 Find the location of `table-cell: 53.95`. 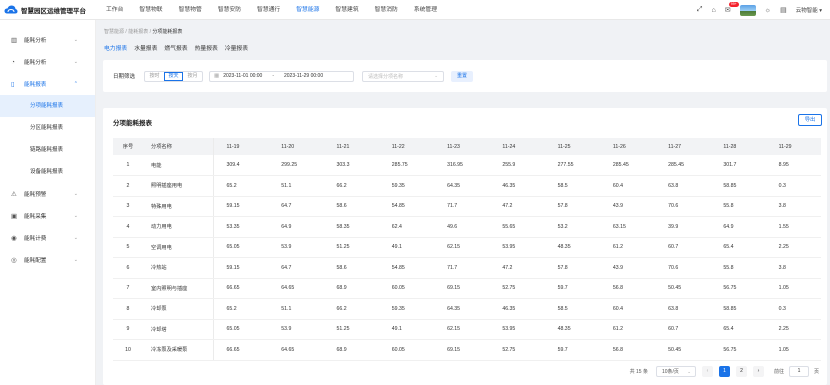

table-cell: 53.95 is located at coordinates (517, 247).